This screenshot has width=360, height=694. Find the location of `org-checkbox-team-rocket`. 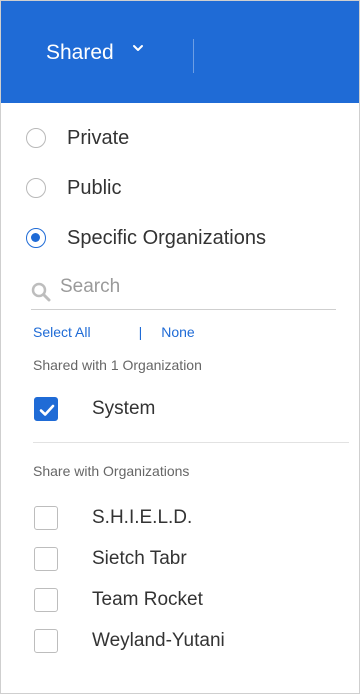

org-checkbox-team-rocket is located at coordinates (46, 600).